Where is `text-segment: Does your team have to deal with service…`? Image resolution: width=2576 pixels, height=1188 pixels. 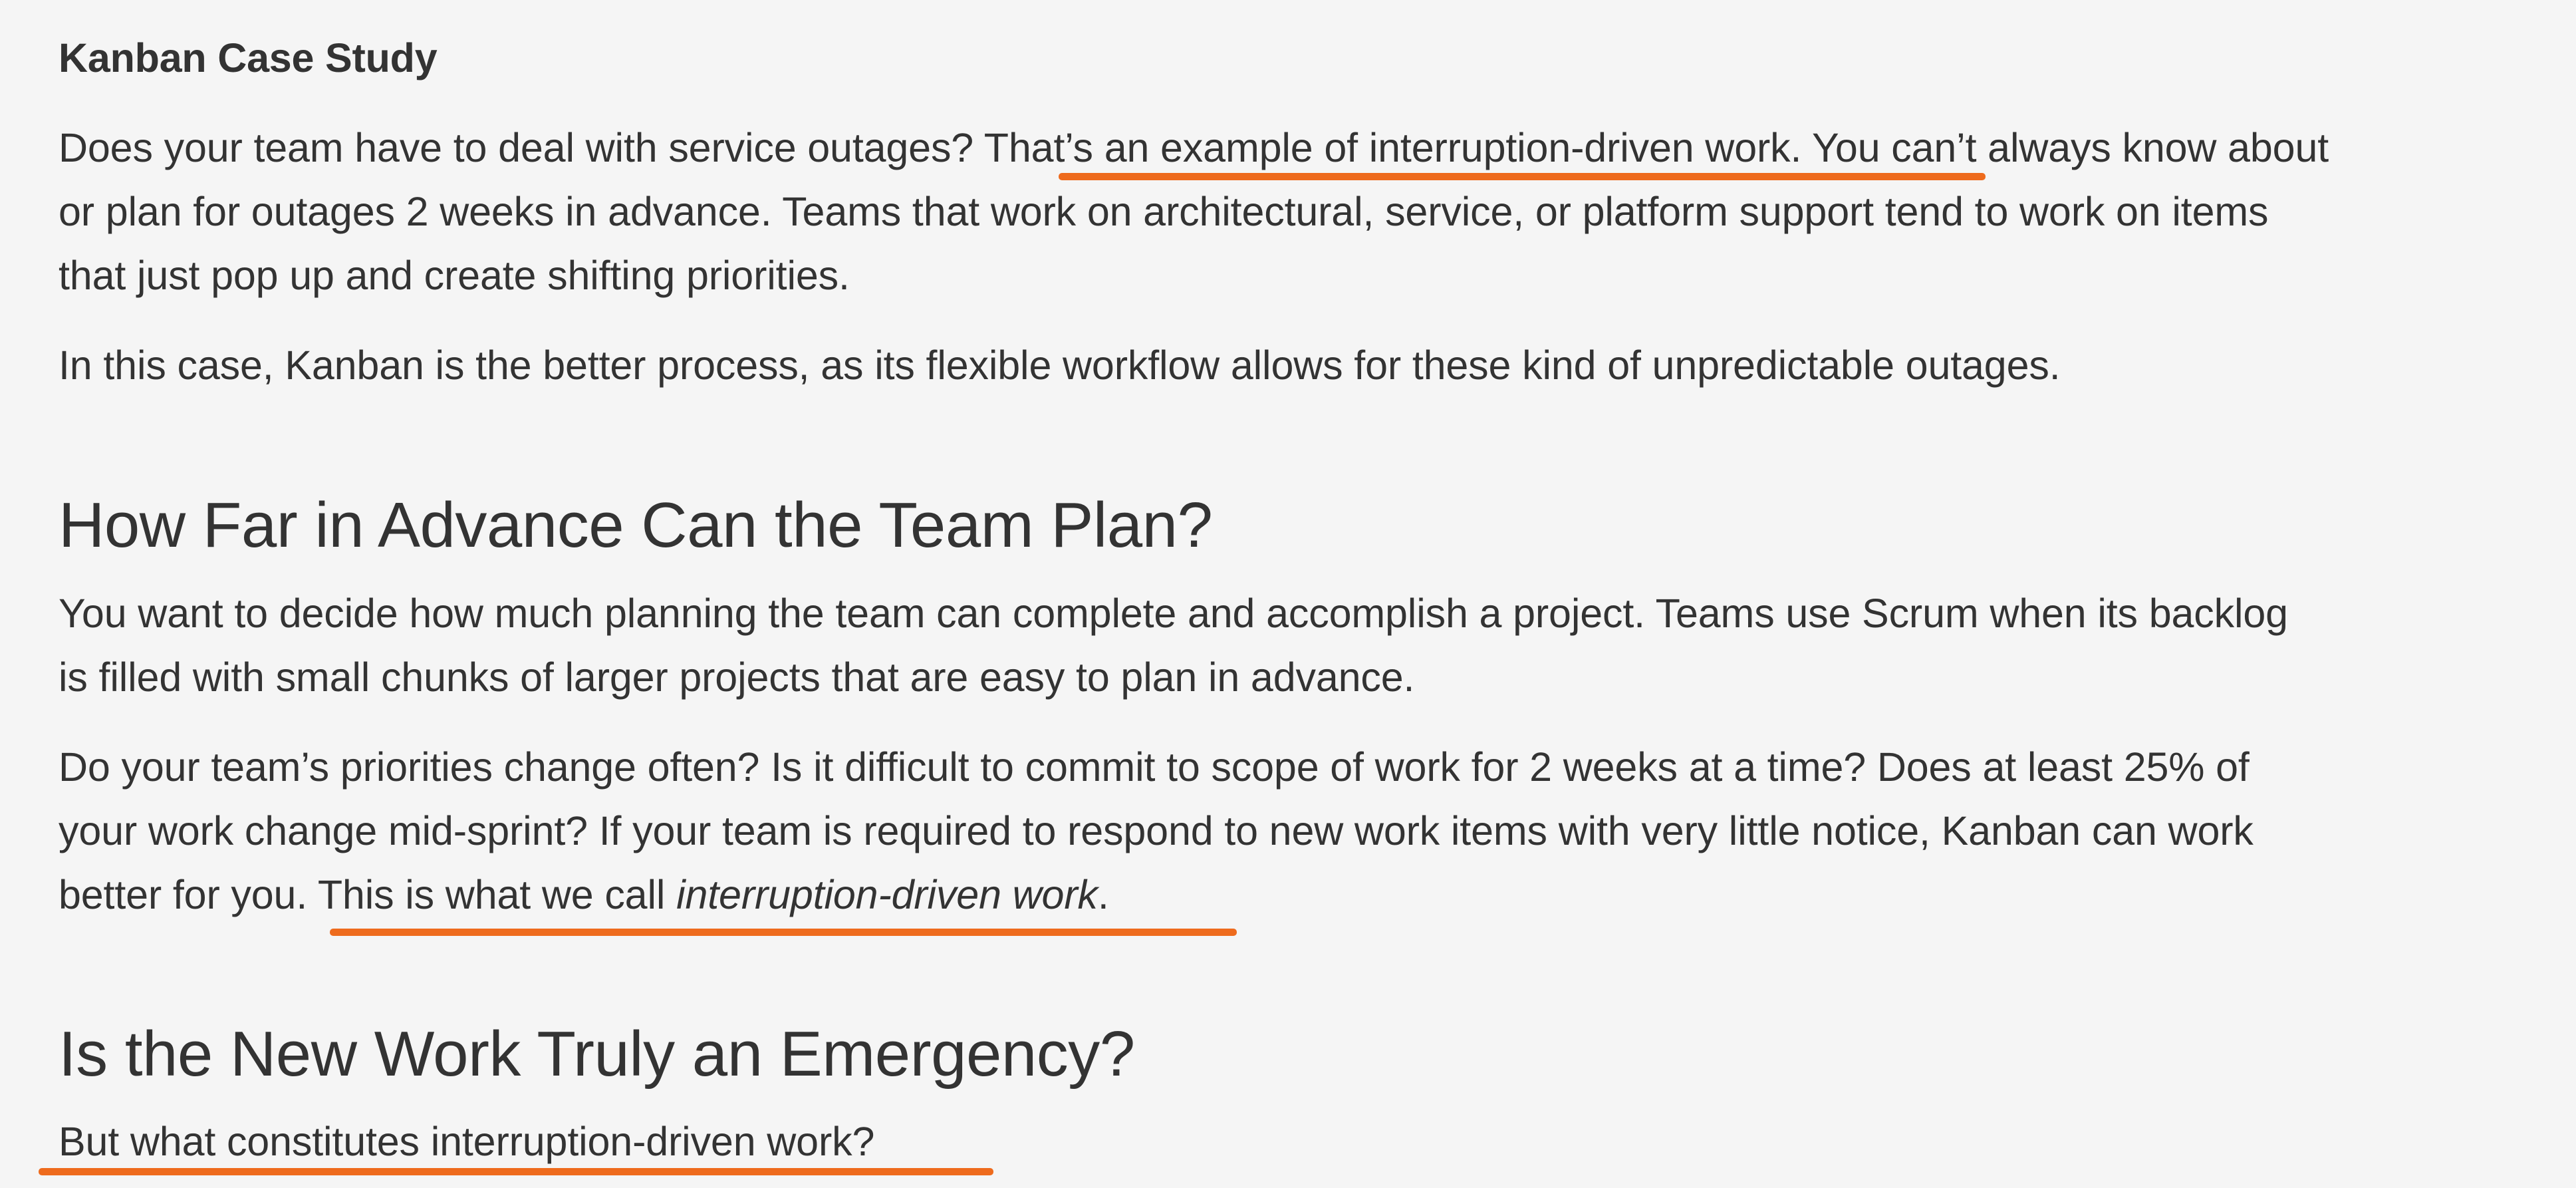
text-segment: Does your team have to deal with service… is located at coordinates (521, 147).